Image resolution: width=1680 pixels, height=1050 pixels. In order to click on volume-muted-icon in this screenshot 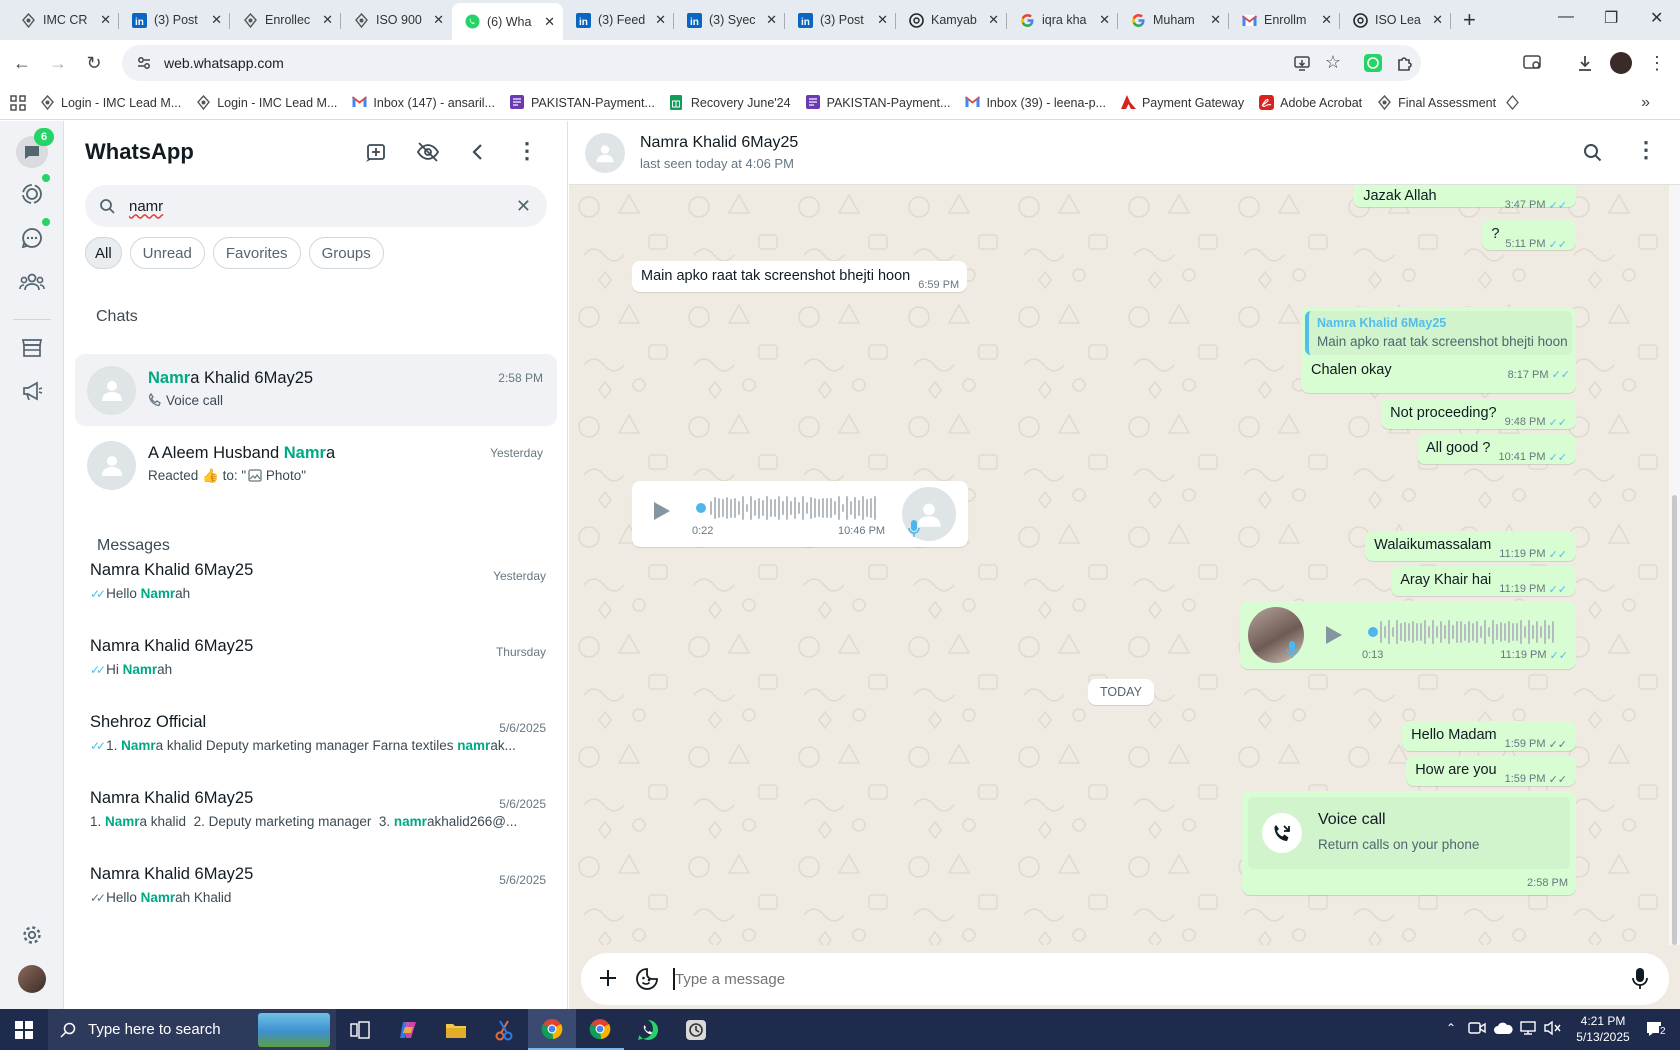, I will do `click(1552, 1028)`.